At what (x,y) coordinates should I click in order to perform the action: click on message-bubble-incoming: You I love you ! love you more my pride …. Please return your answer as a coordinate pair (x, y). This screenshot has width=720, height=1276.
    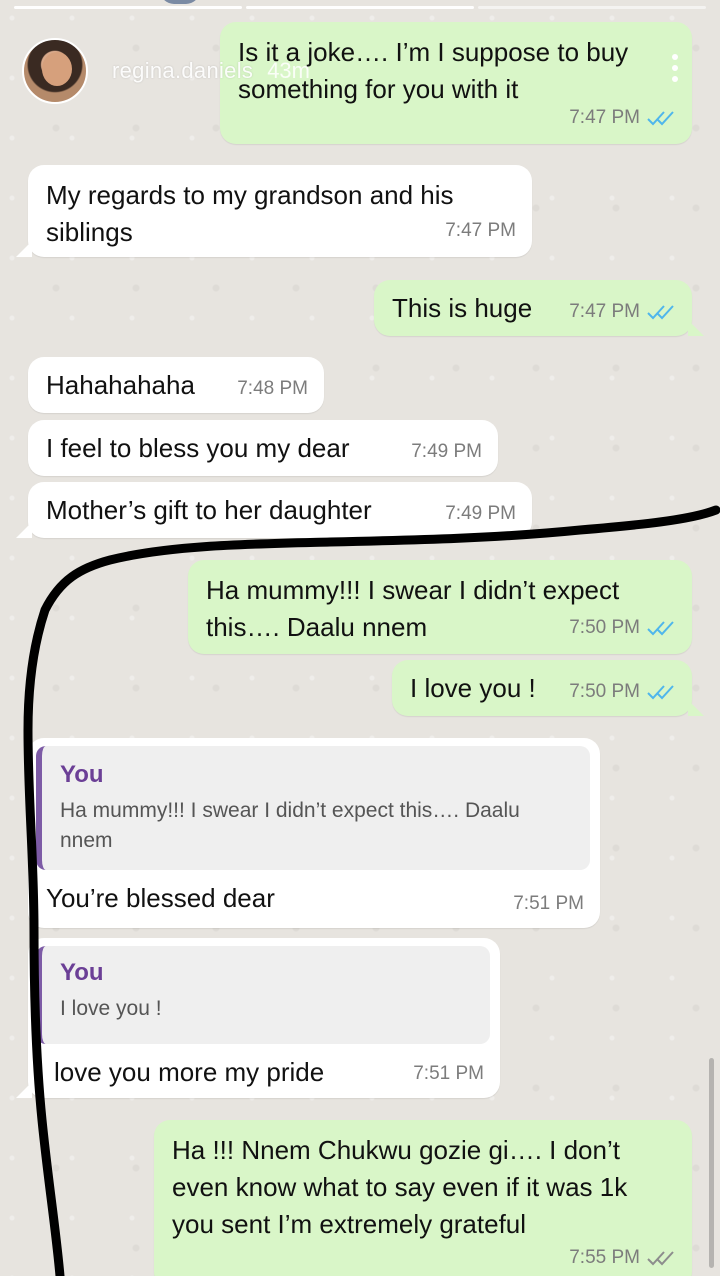
    Looking at the image, I should click on (258, 1018).